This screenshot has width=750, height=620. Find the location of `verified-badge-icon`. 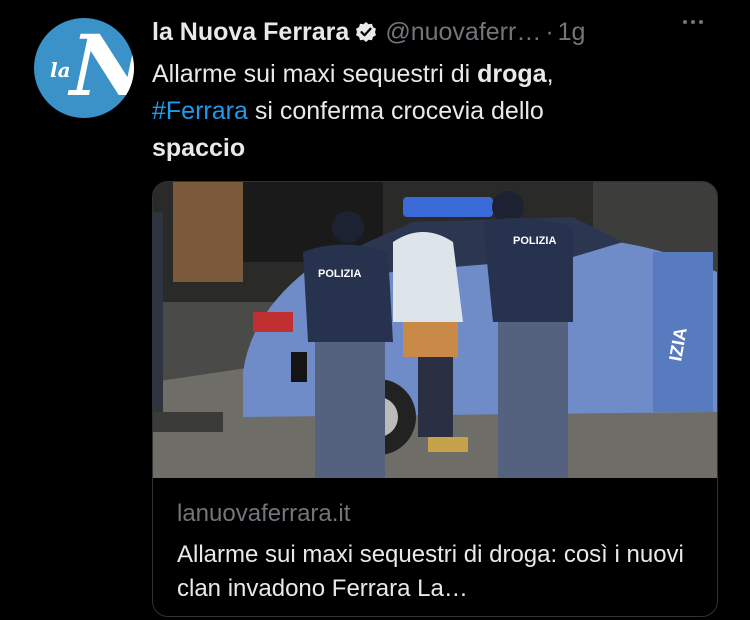

verified-badge-icon is located at coordinates (366, 32).